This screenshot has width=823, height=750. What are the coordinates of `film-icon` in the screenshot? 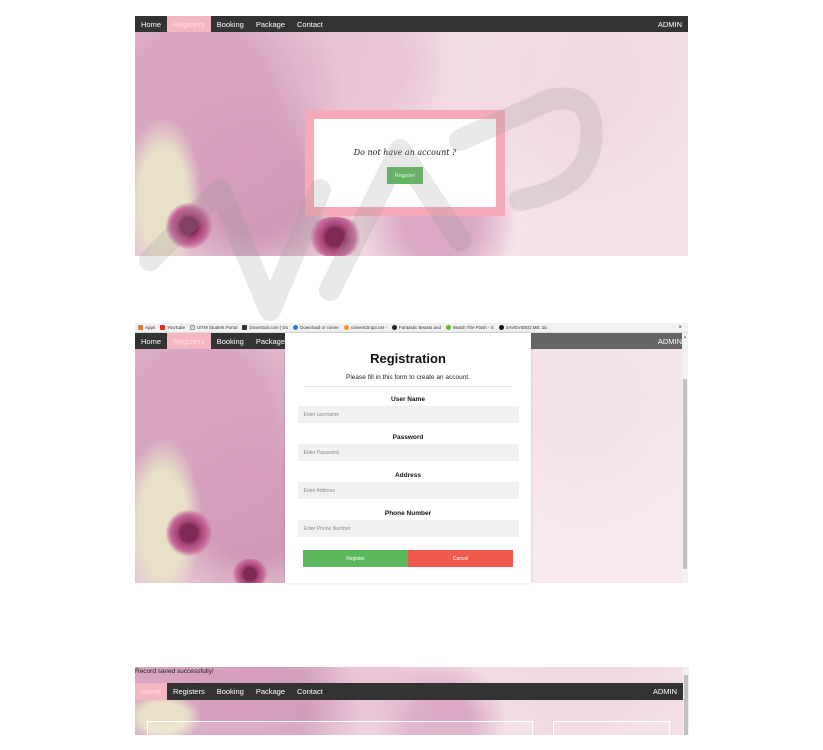 It's located at (394, 327).